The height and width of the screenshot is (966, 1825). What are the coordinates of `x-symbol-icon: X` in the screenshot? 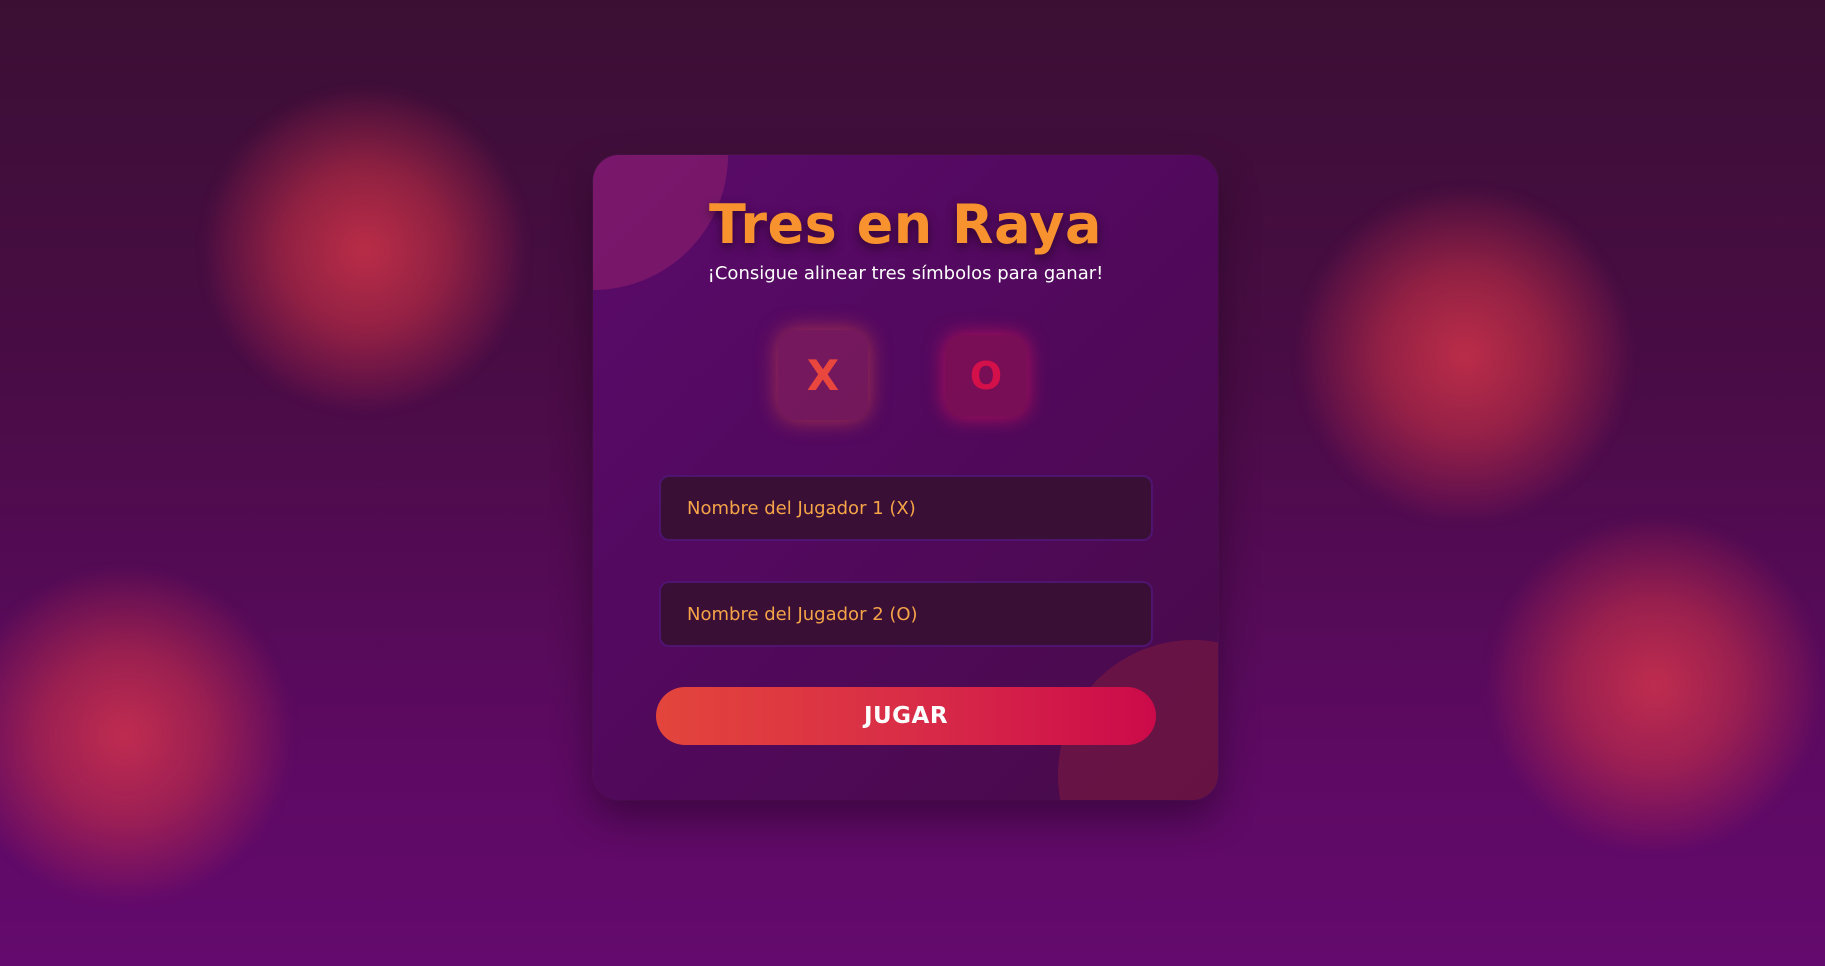 It's located at (823, 375).